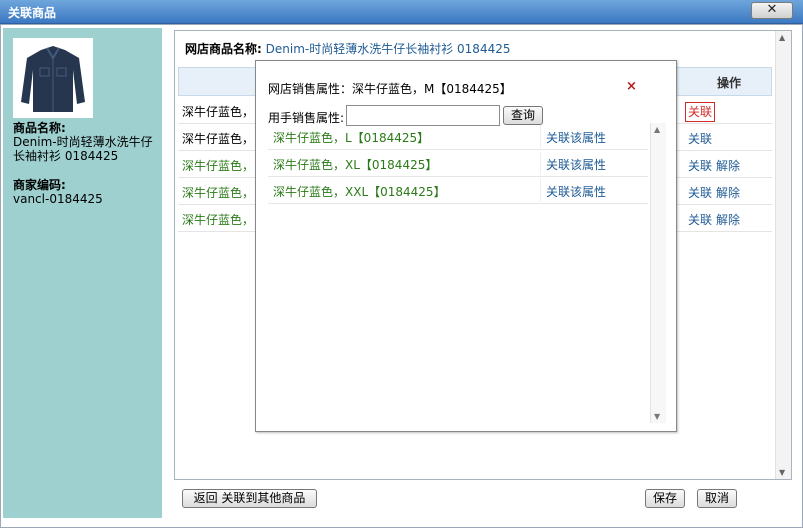 Image resolution: width=803 pixels, height=528 pixels. Describe the element at coordinates (359, 192) in the screenshot. I see `item-attr: 深牛仔蓝色，XXL【0184425】` at that location.